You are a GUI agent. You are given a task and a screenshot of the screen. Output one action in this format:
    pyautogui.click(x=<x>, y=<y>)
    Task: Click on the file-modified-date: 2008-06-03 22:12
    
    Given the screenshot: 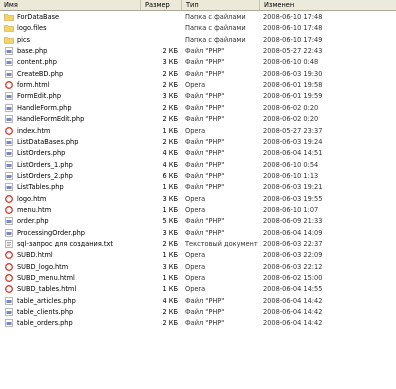 What is the action you would take?
    pyautogui.click(x=293, y=266)
    